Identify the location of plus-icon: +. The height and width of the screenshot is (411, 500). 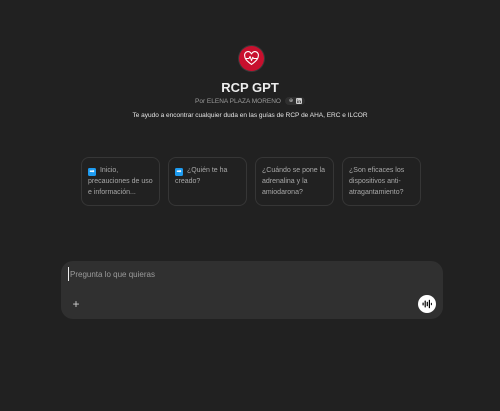
(76, 304).